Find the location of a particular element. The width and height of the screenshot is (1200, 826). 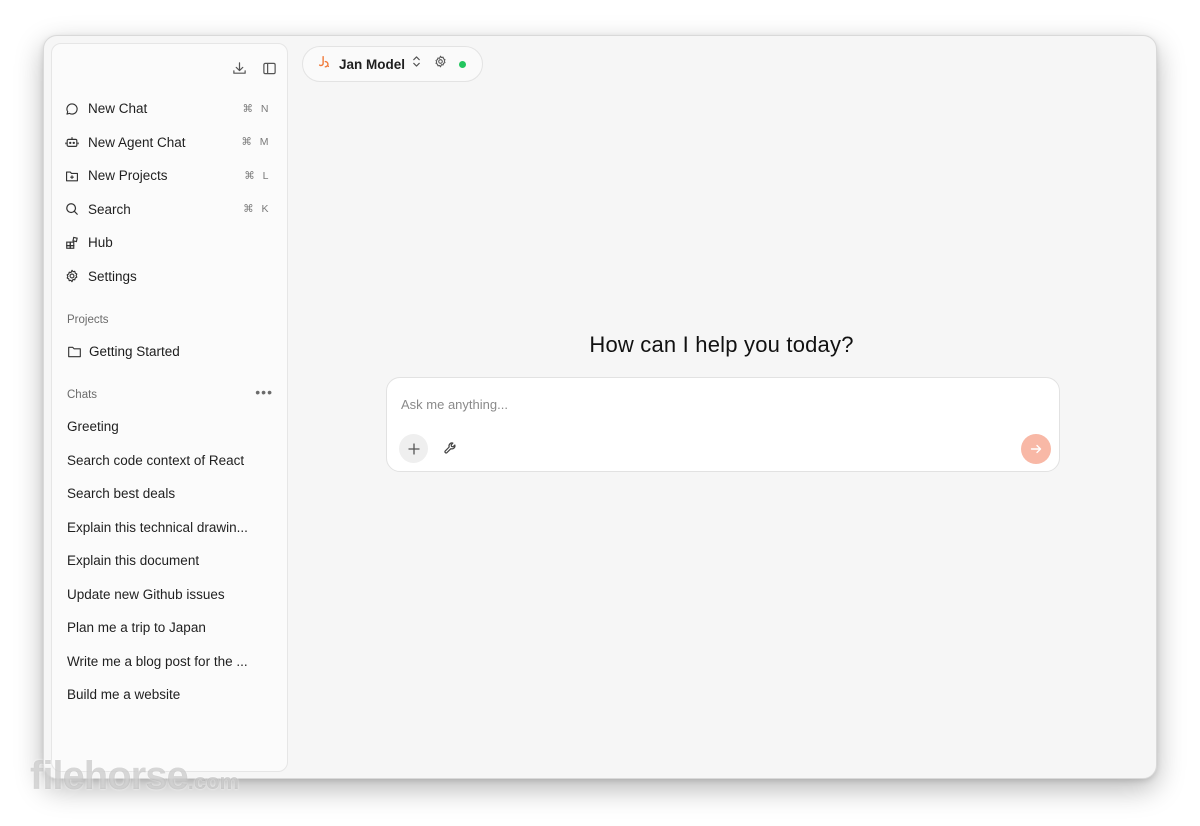

model-settings-icon is located at coordinates (440, 64).